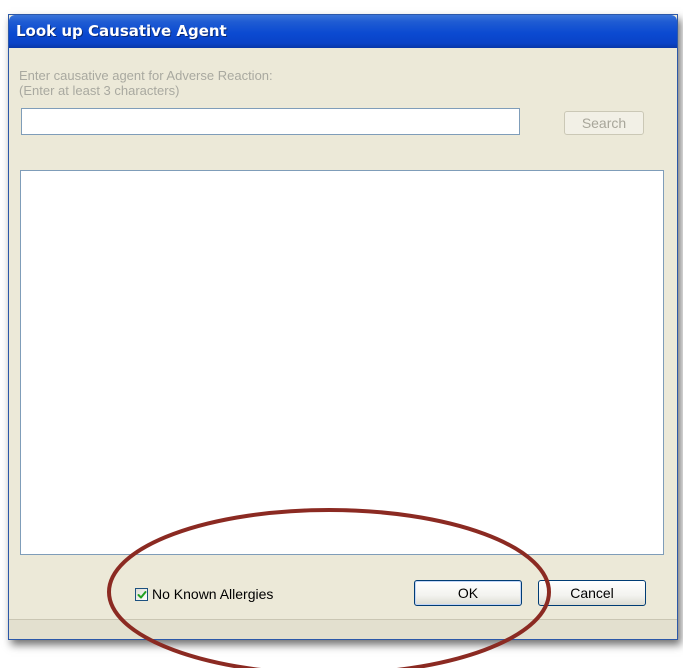 The width and height of the screenshot is (683, 668). What do you see at coordinates (141, 594) in the screenshot?
I see `checkbox-checked-icon` at bounding box center [141, 594].